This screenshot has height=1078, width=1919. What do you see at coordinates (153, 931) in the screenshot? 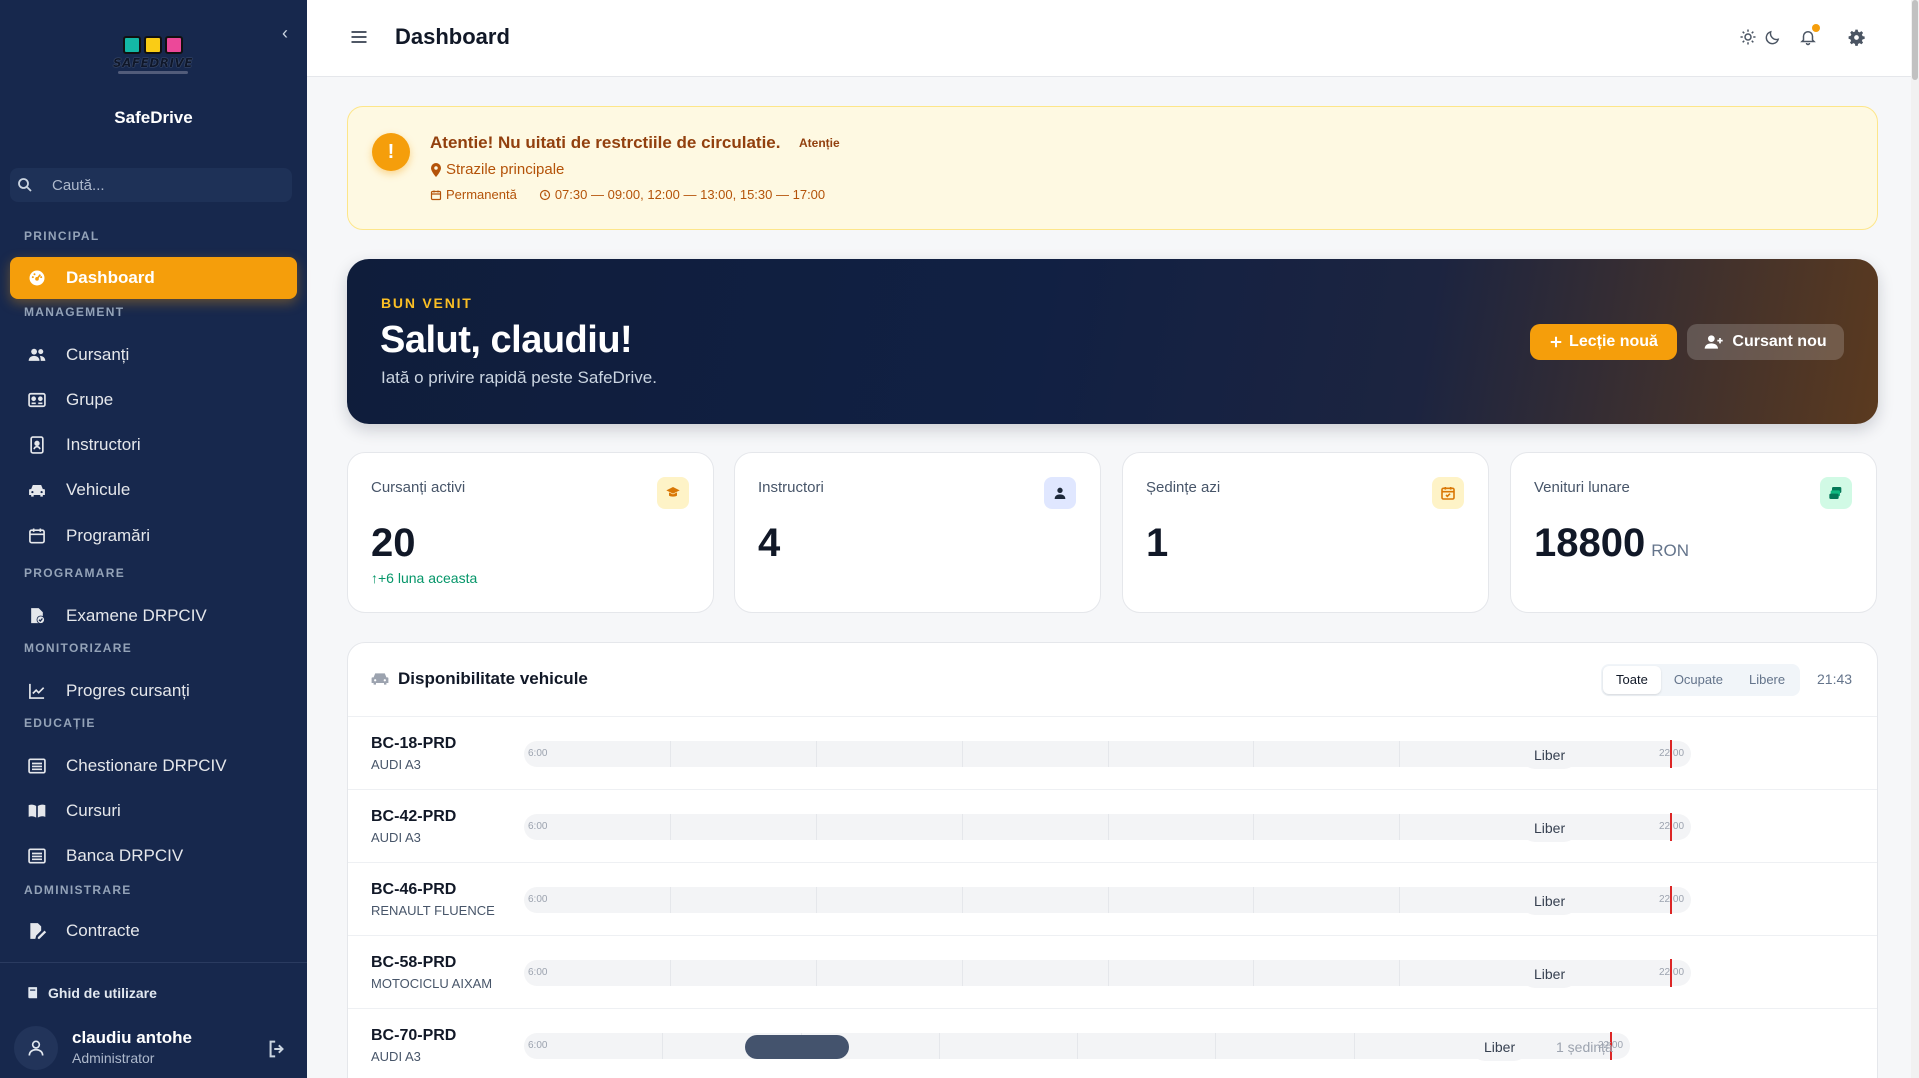
I see `sidebar-item-contracte: Contracte` at bounding box center [153, 931].